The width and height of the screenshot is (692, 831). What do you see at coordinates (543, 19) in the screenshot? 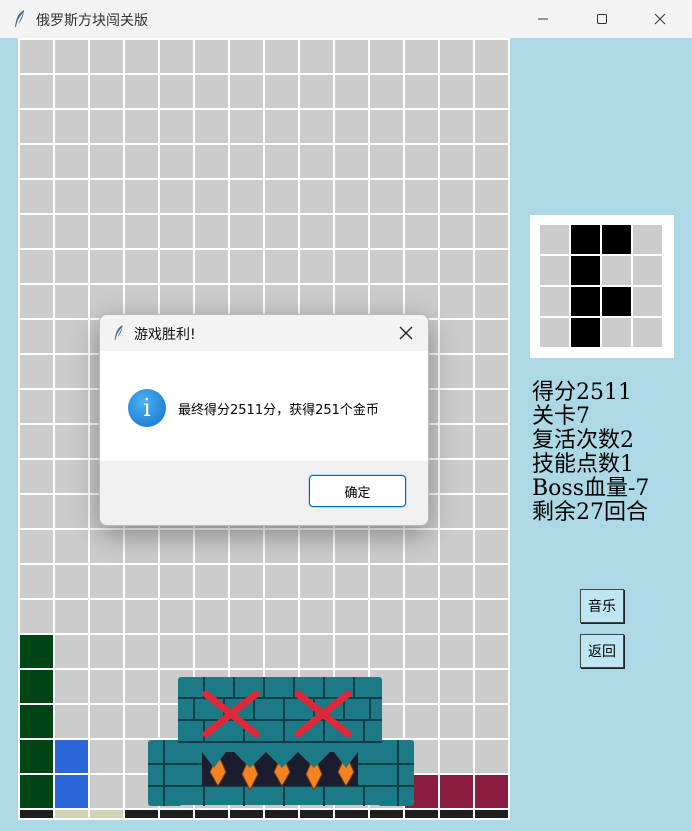
I see `minimize-button` at bounding box center [543, 19].